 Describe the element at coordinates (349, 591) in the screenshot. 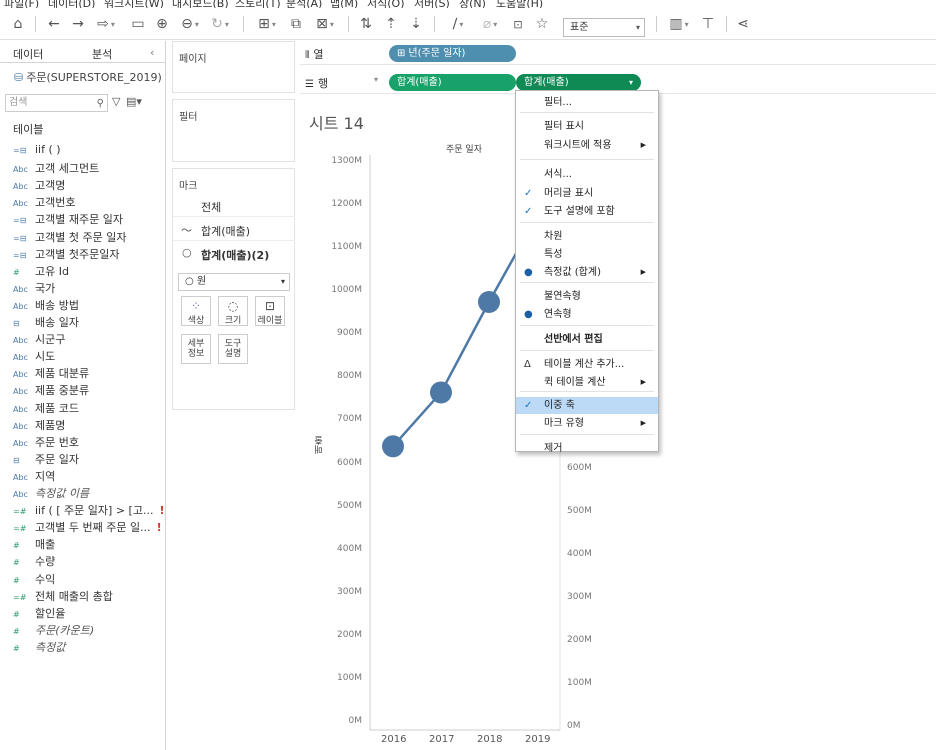

I see `y-tick-label: 300M` at that location.